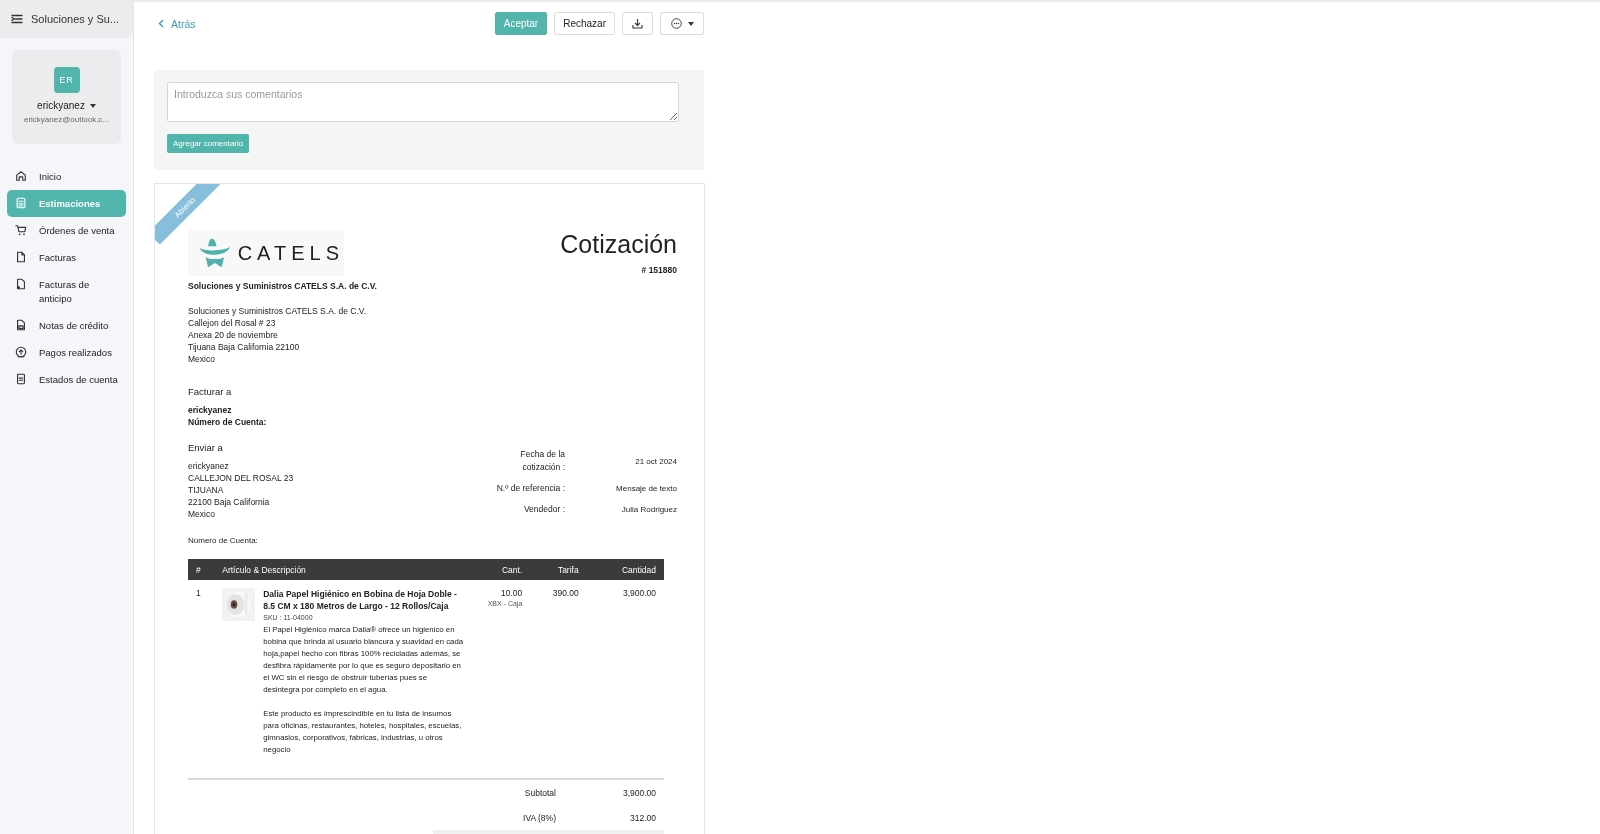 The height and width of the screenshot is (834, 1600). Describe the element at coordinates (66, 230) in the screenshot. I see `nav-item: Órdenes de venta` at that location.